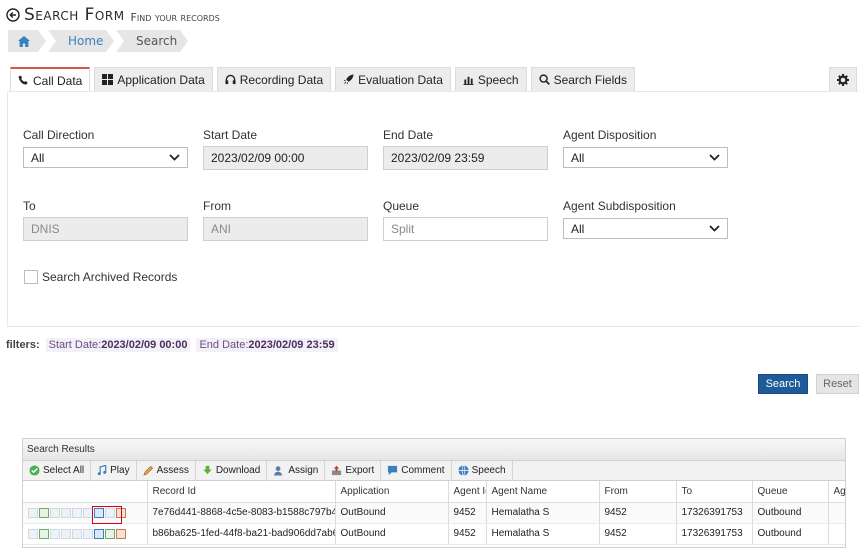 This screenshot has width=859, height=548. Describe the element at coordinates (230, 79) in the screenshot. I see `headphones-icon` at that location.